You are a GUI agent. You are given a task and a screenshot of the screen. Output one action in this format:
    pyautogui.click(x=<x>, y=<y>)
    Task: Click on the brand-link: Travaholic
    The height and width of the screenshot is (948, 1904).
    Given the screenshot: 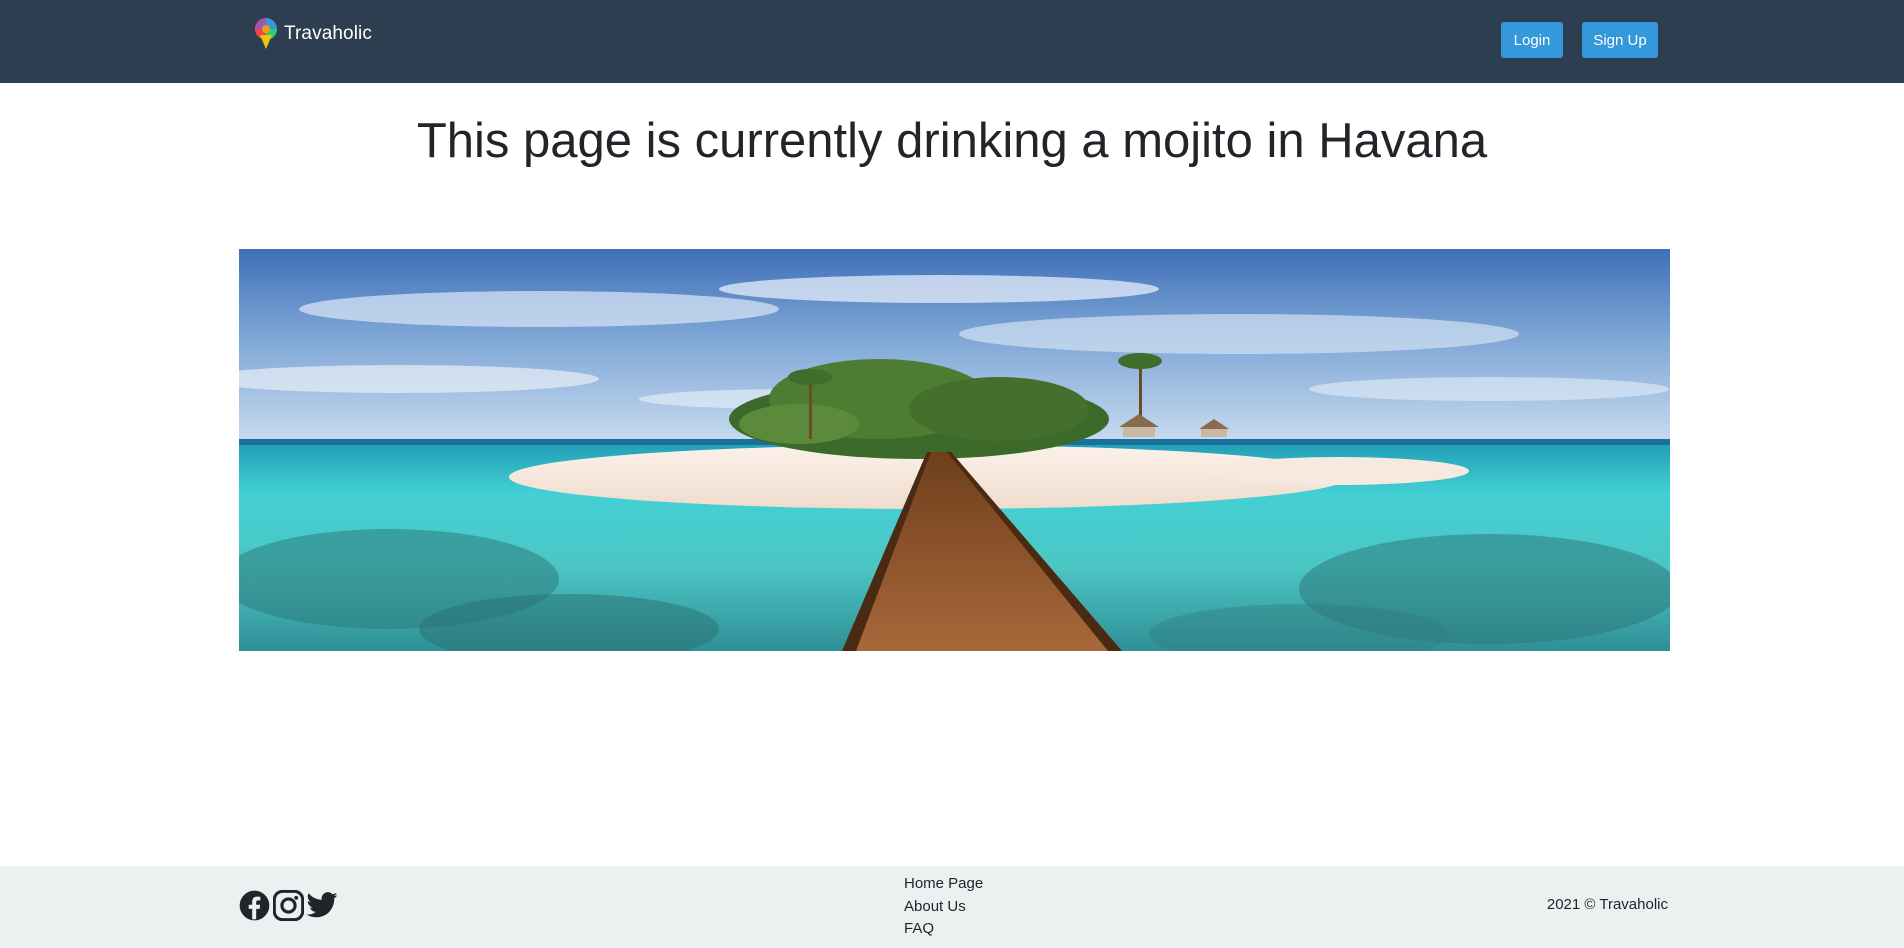 What is the action you would take?
    pyautogui.click(x=312, y=34)
    